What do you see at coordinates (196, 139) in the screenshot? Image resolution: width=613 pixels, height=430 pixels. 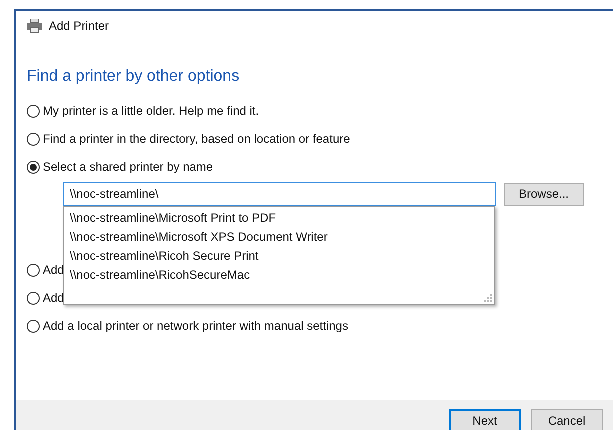 I see `option-label: Find a printer in the directory, based on location or feature` at bounding box center [196, 139].